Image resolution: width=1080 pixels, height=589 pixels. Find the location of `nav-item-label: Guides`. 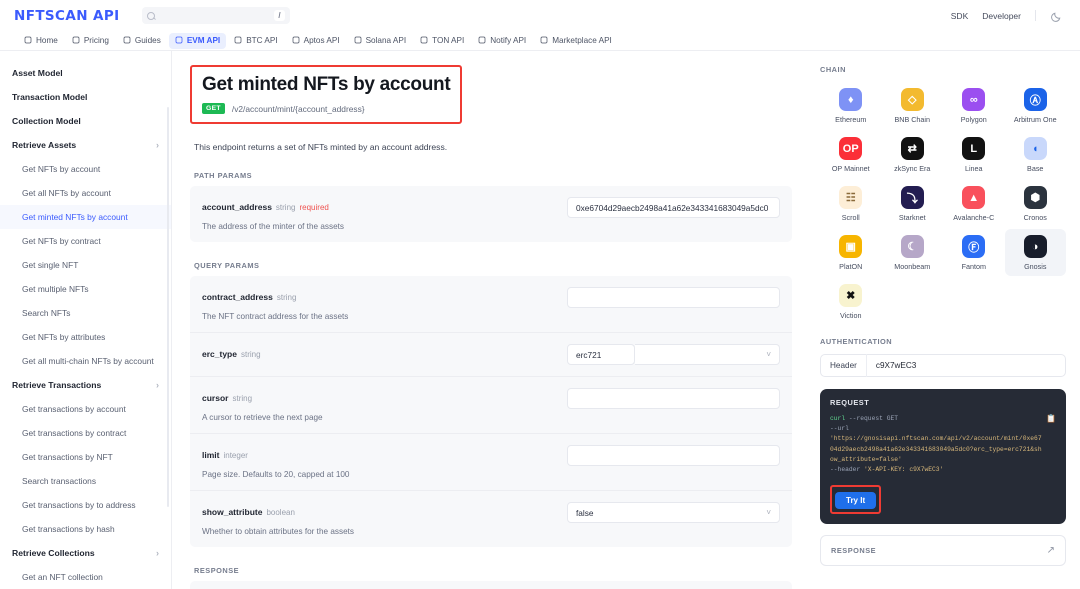

nav-item-label: Guides is located at coordinates (147, 40).